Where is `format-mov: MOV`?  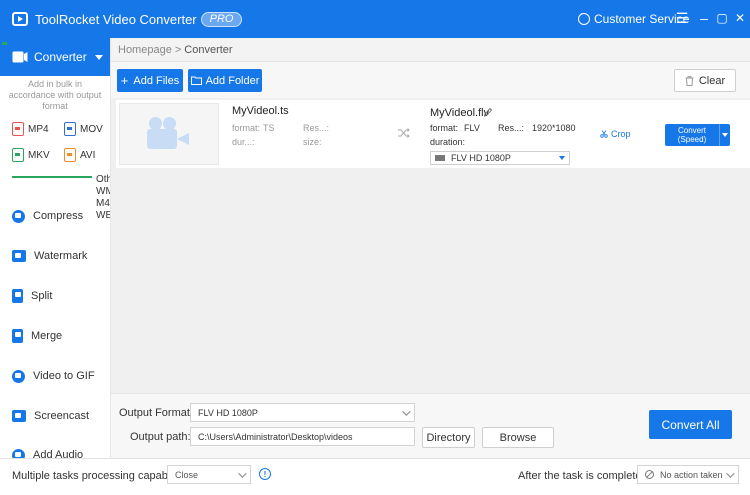
format-mov: MOV is located at coordinates (87, 129).